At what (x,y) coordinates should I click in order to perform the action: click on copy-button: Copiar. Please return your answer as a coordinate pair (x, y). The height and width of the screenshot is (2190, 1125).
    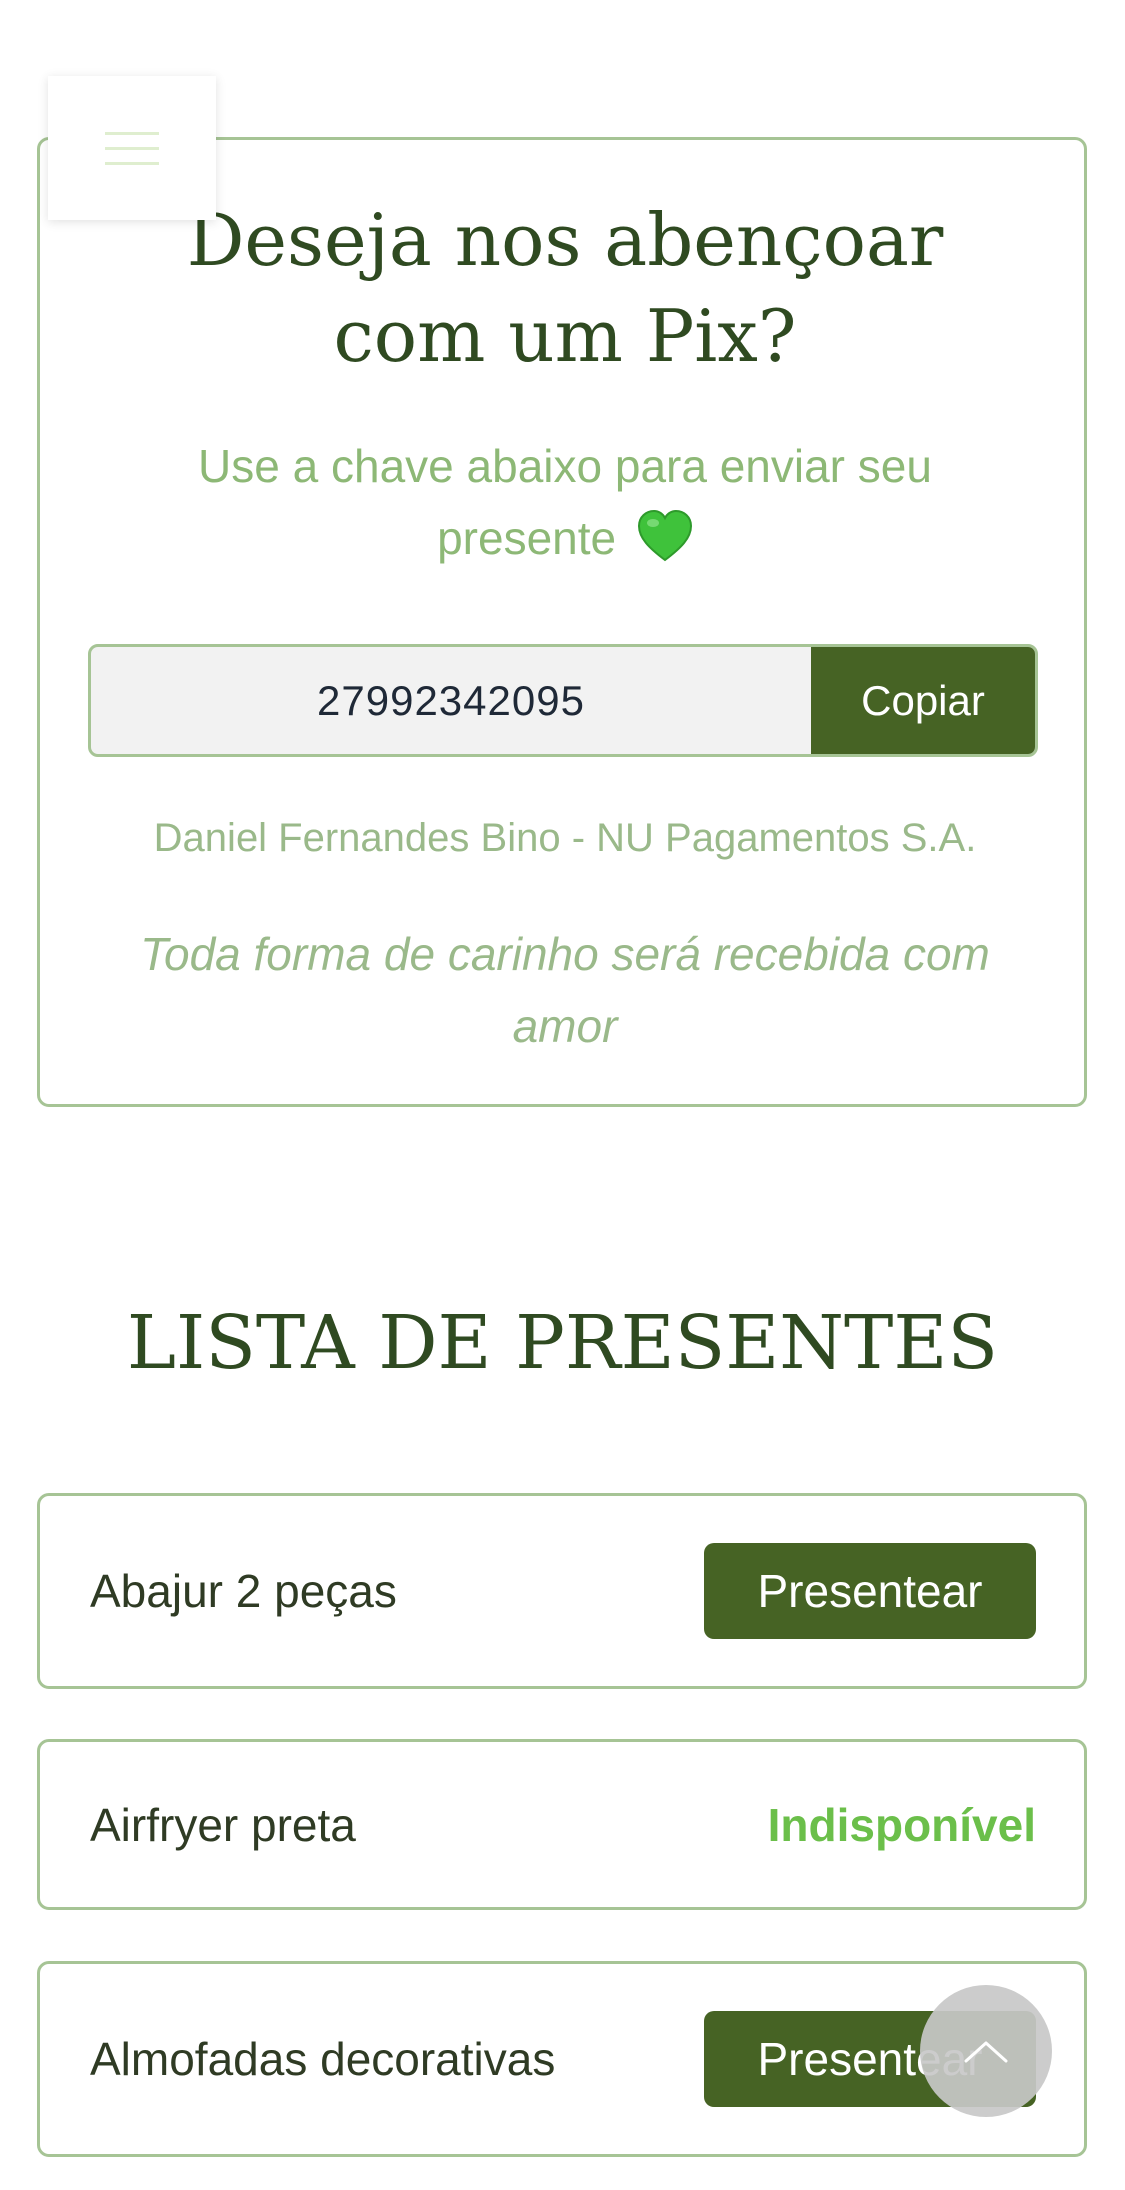
    Looking at the image, I should click on (923, 700).